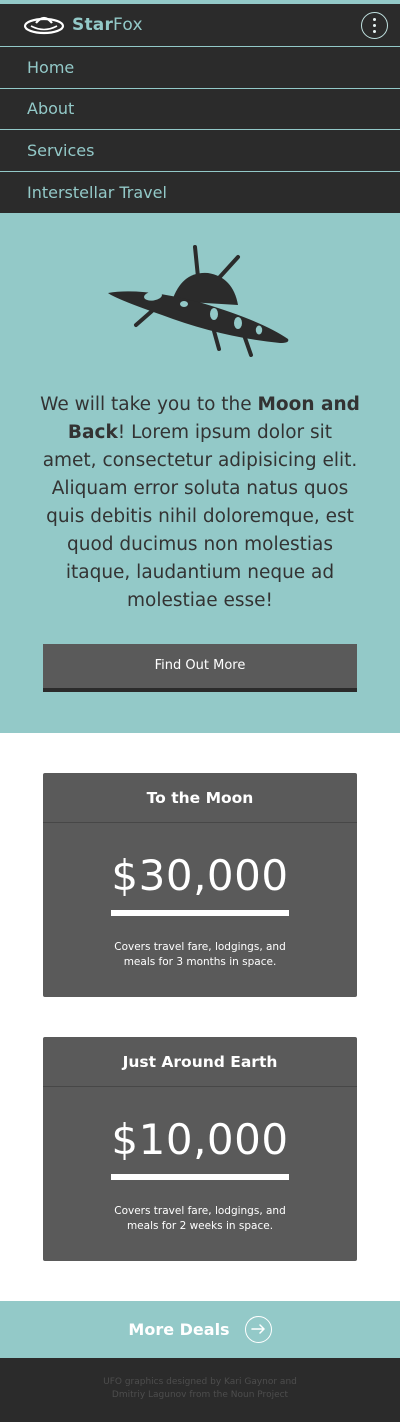  I want to click on arrow-right-circle-icon, so click(258, 1329).